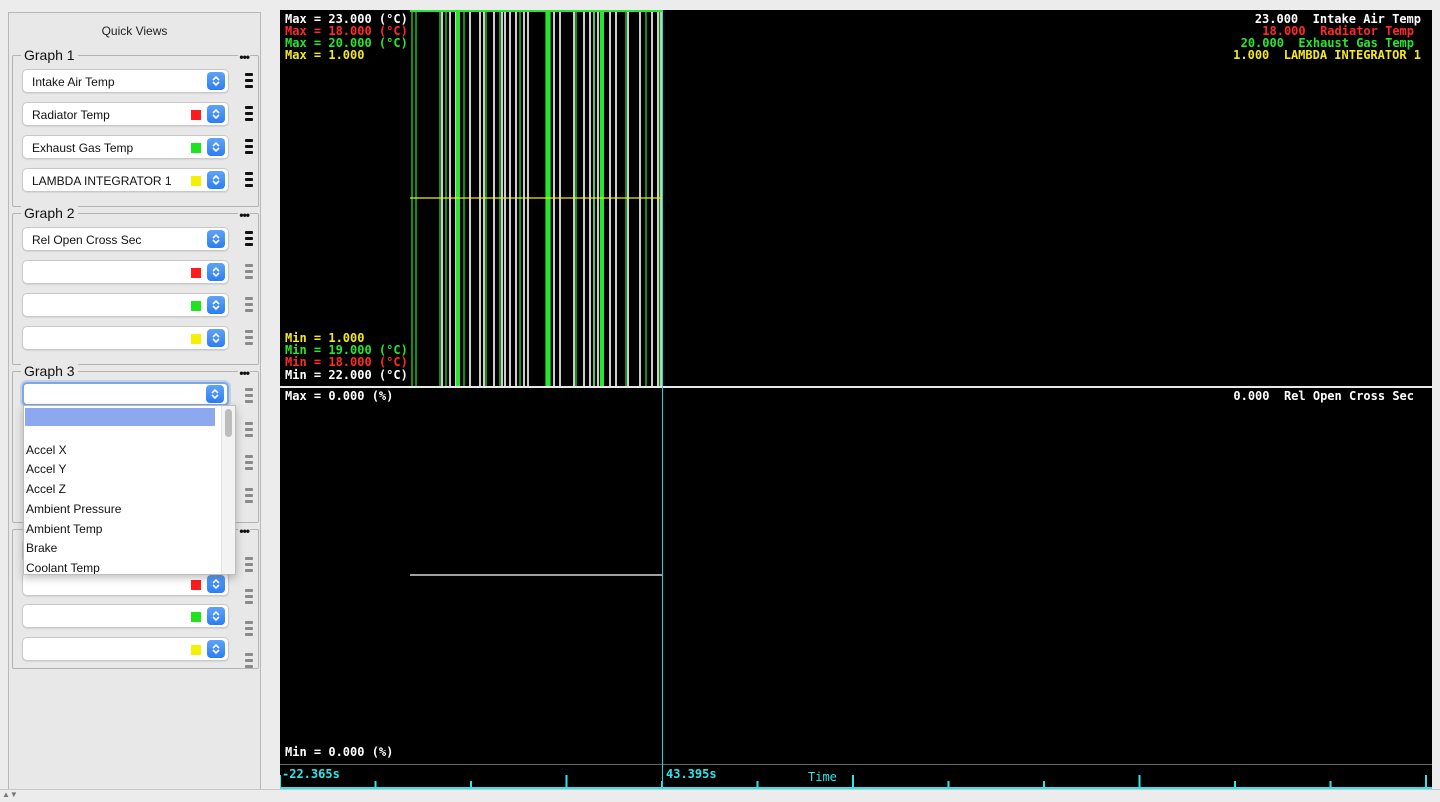 This screenshot has width=1440, height=802. I want to click on channel-select: Exhaust Gas Temp, so click(125, 147).